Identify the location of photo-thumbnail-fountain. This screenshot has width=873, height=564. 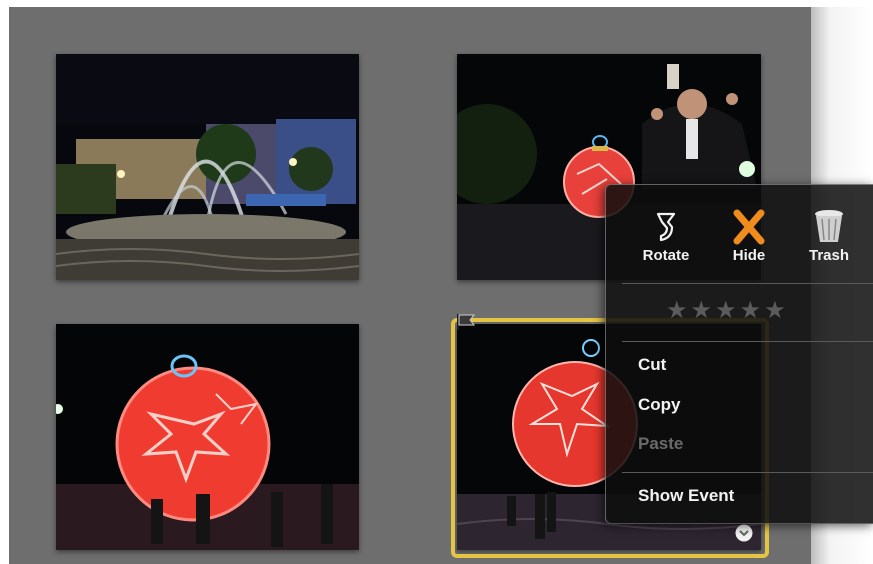
(207, 167).